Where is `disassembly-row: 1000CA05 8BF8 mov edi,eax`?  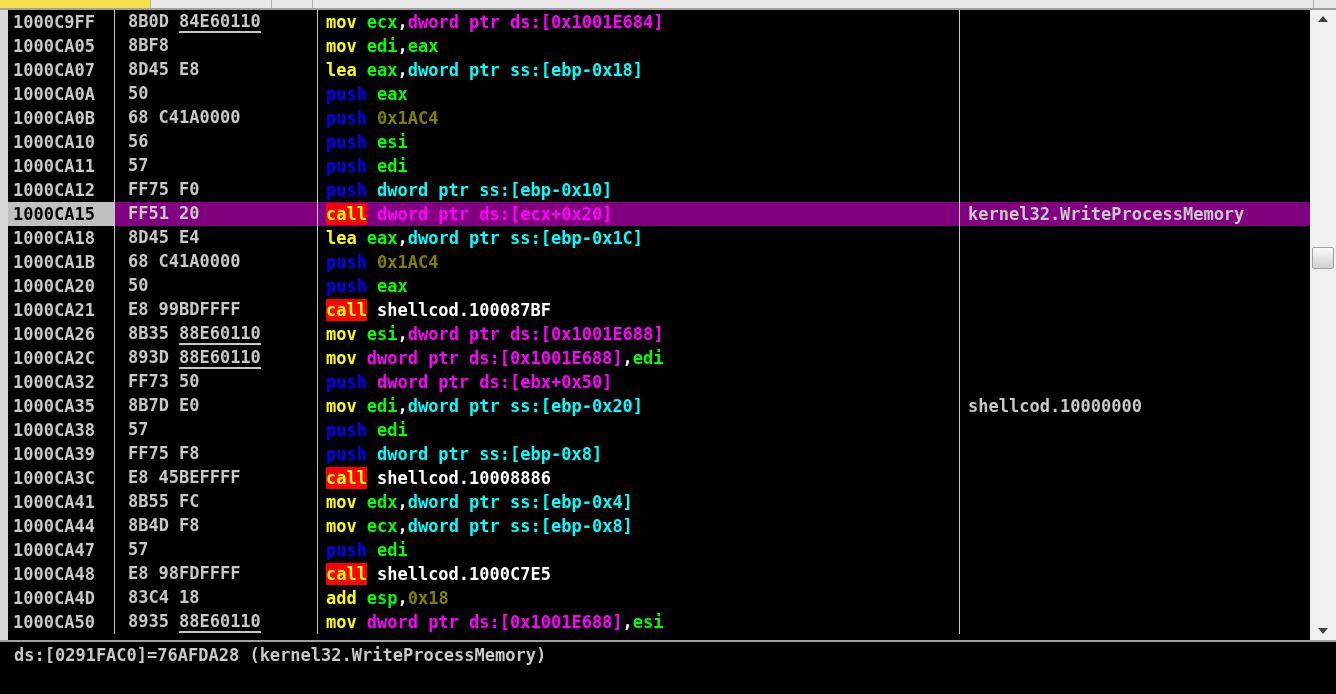 disassembly-row: 1000CA05 8BF8 mov edi,eax is located at coordinates (659, 46).